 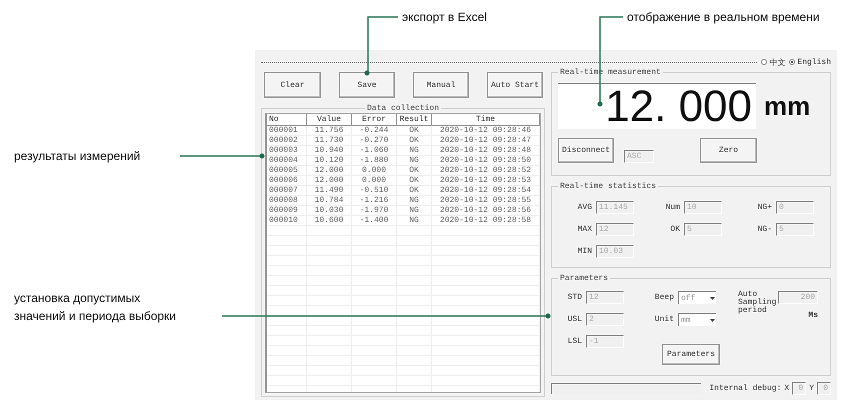 What do you see at coordinates (574, 341) in the screenshot?
I see `parameter-label: LSL` at bounding box center [574, 341].